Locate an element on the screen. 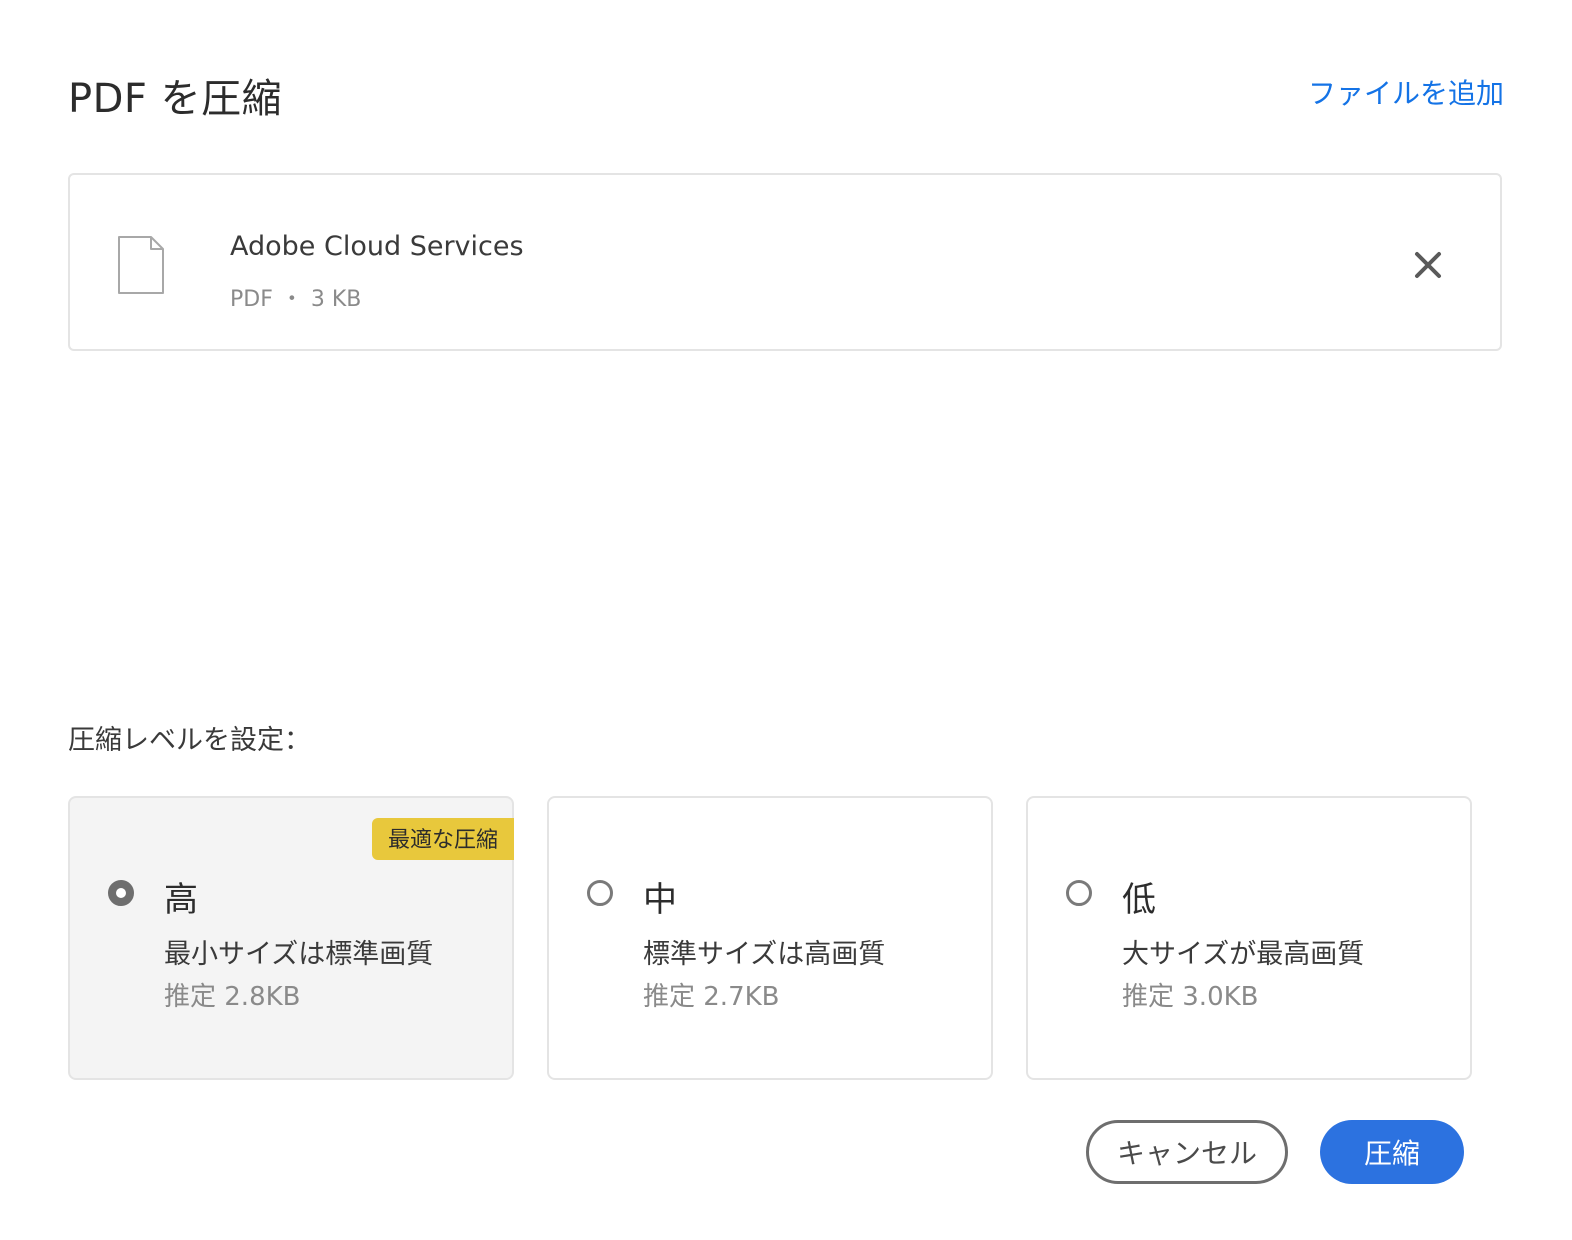  radio-high is located at coordinates (121, 893).